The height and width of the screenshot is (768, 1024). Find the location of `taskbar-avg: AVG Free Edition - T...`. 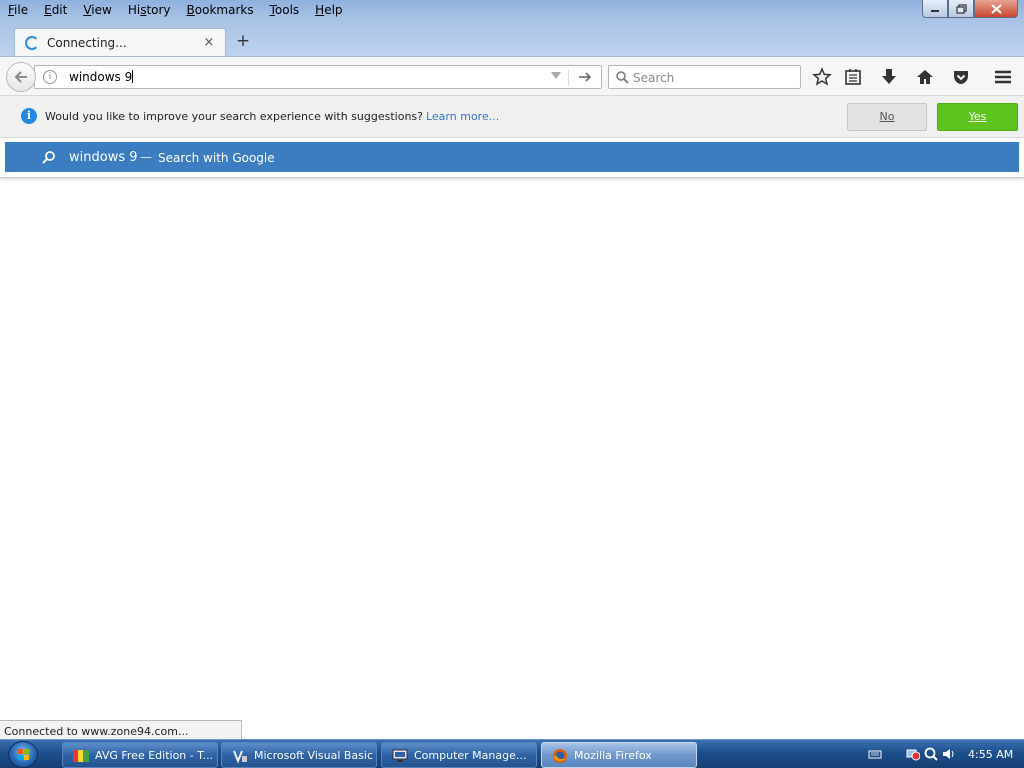

taskbar-avg: AVG Free Edition - T... is located at coordinates (140, 755).